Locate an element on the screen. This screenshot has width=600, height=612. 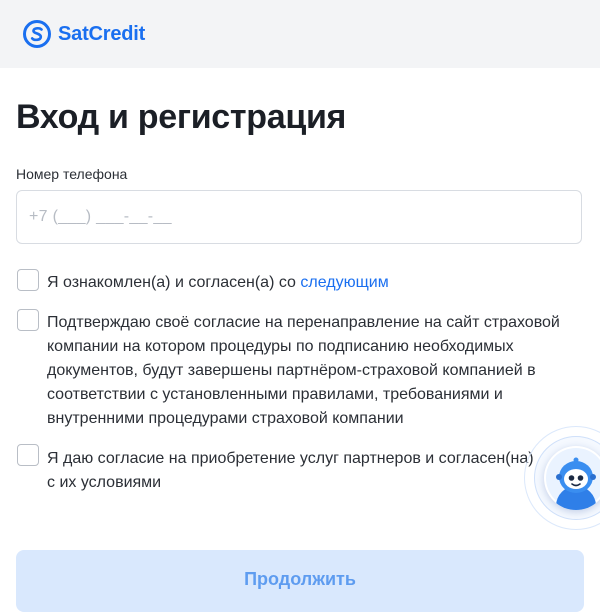
chat-assistant-button is located at coordinates (572, 478).